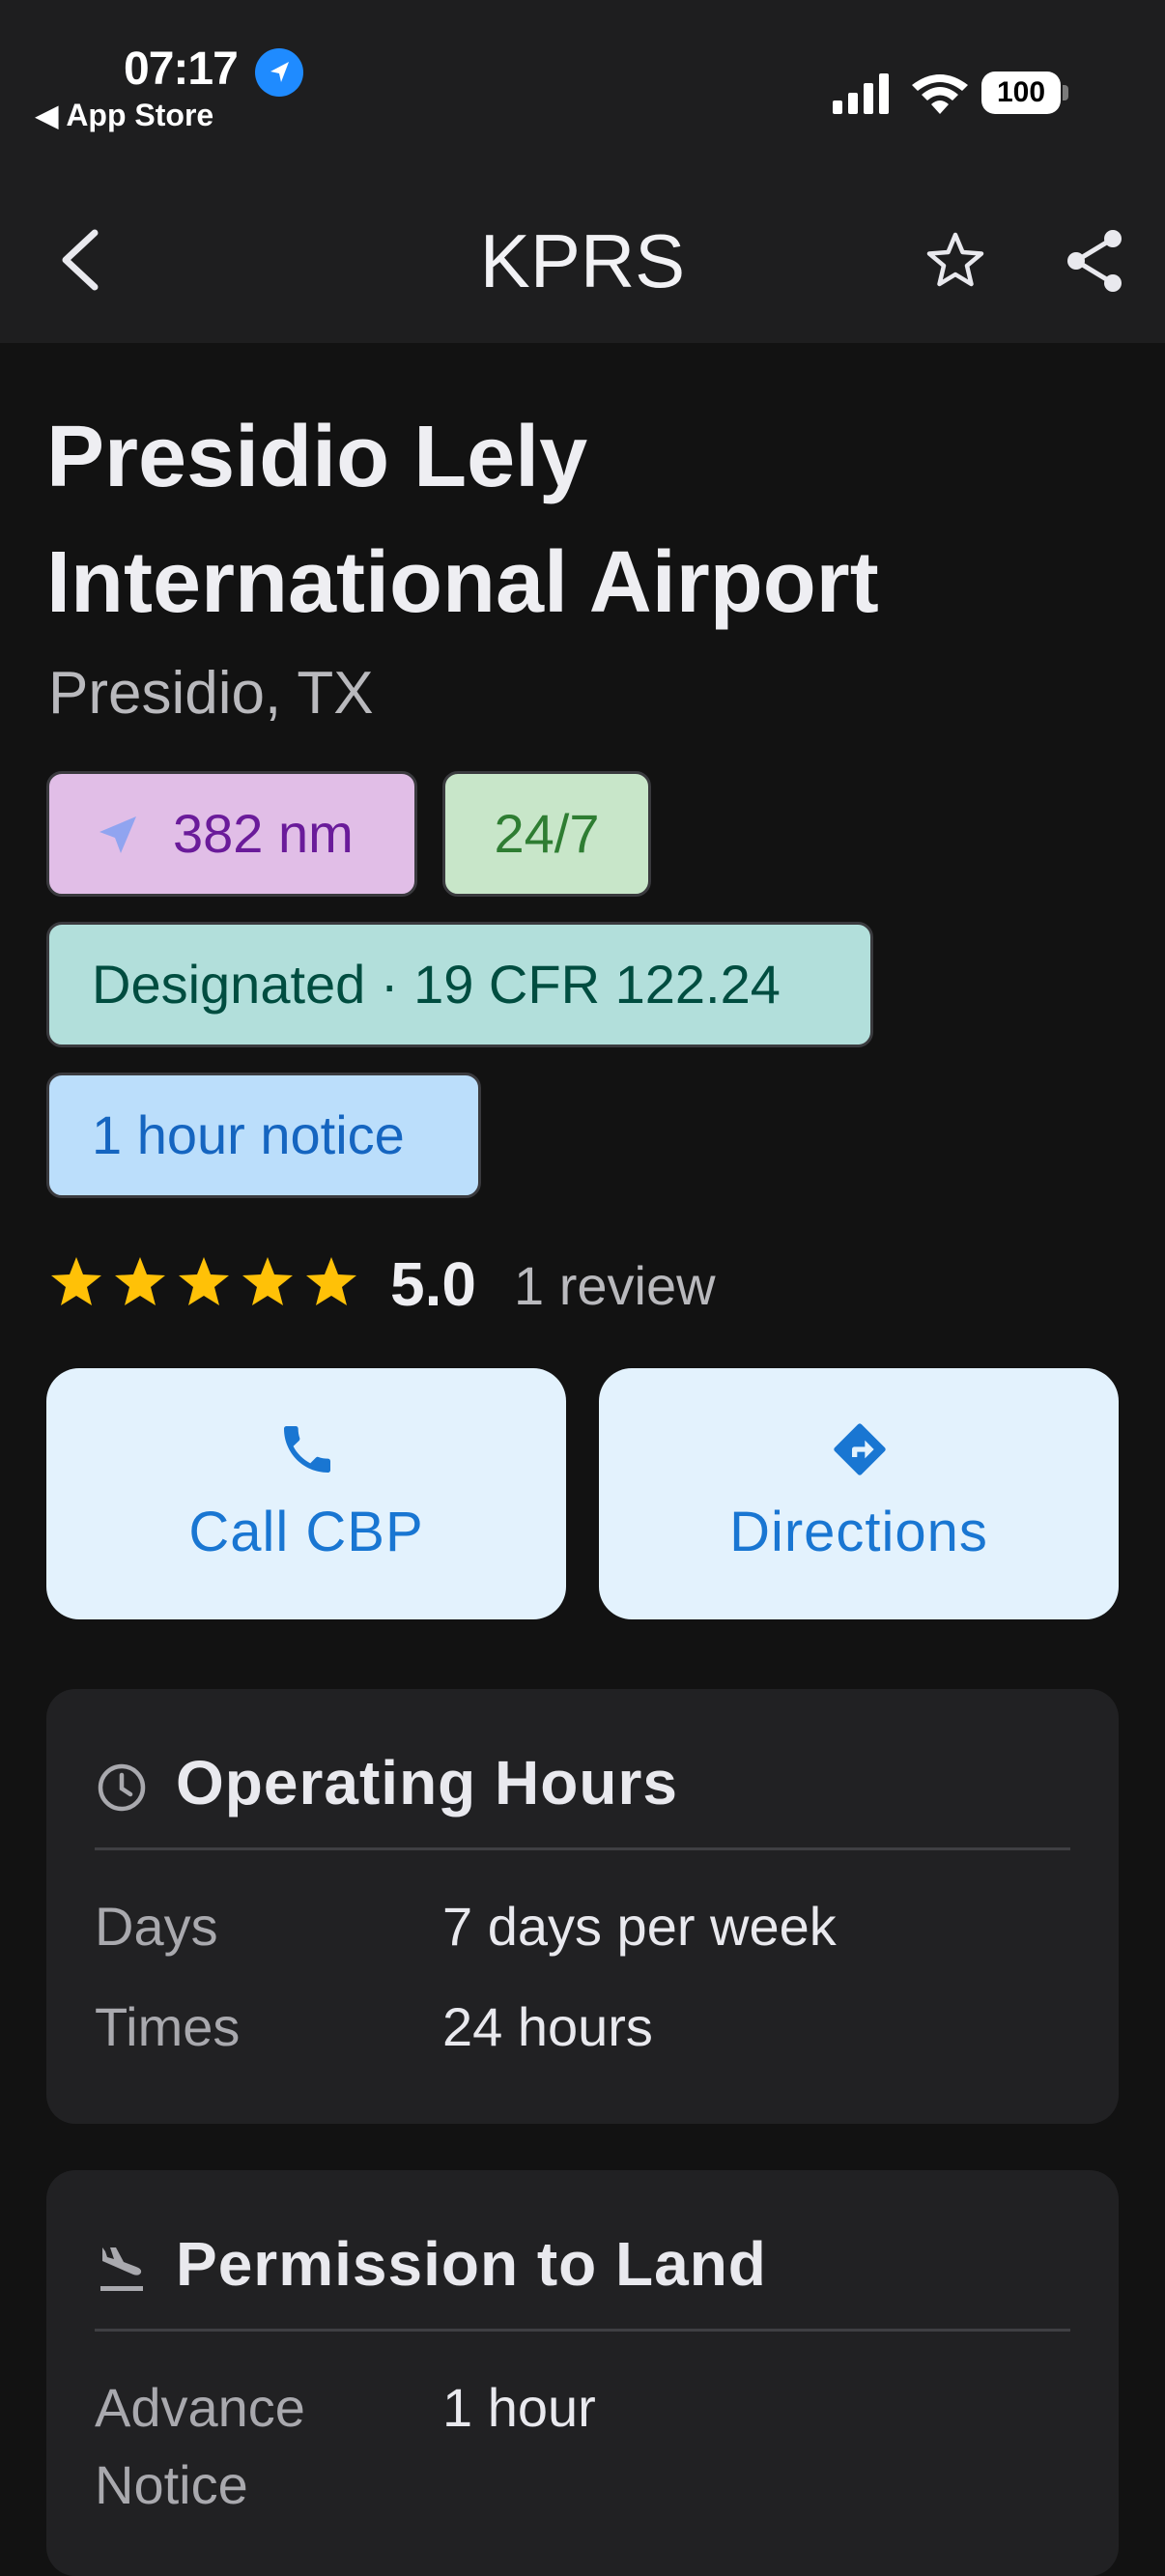  Describe the element at coordinates (471, 2264) in the screenshot. I see `permission-title: Permission to Land` at that location.